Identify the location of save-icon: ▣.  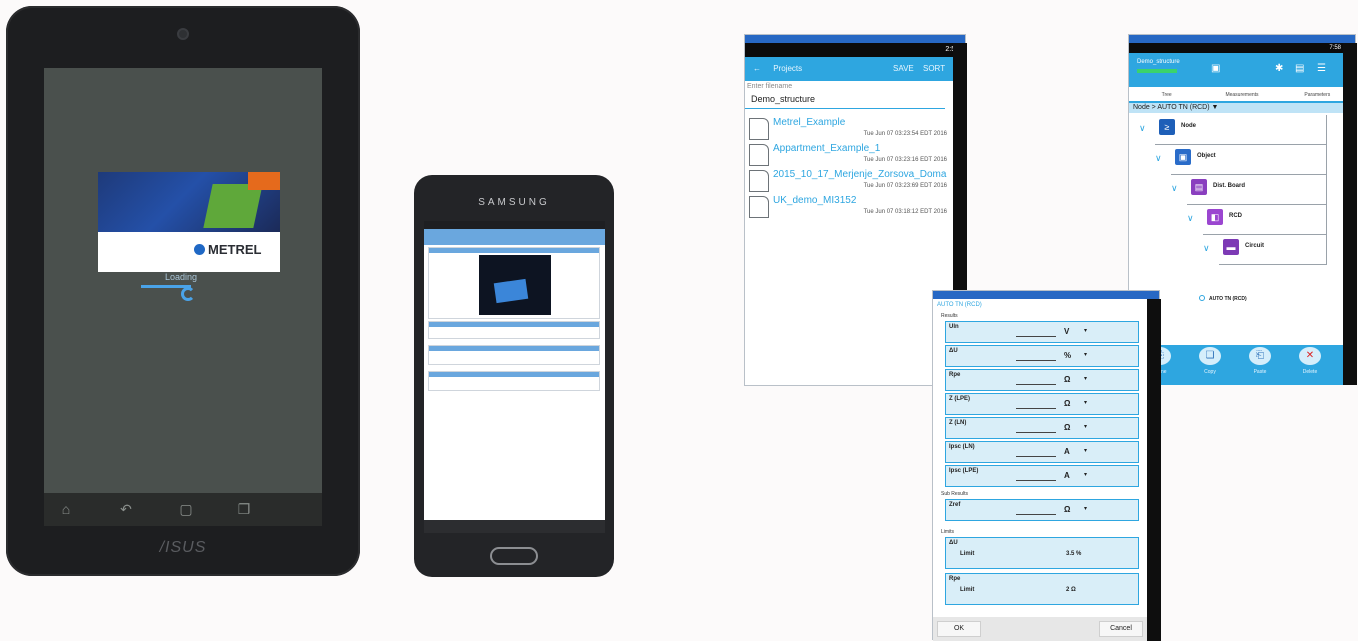
(1215, 68).